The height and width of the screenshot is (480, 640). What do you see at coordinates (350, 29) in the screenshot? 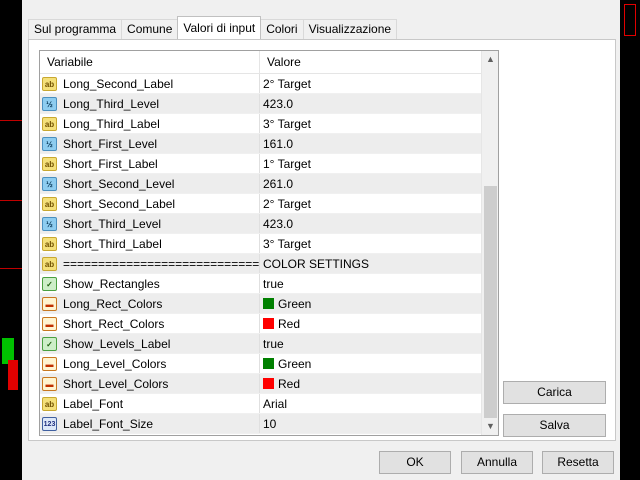
I see `tab-visualizzazione: Visualizzazione` at bounding box center [350, 29].